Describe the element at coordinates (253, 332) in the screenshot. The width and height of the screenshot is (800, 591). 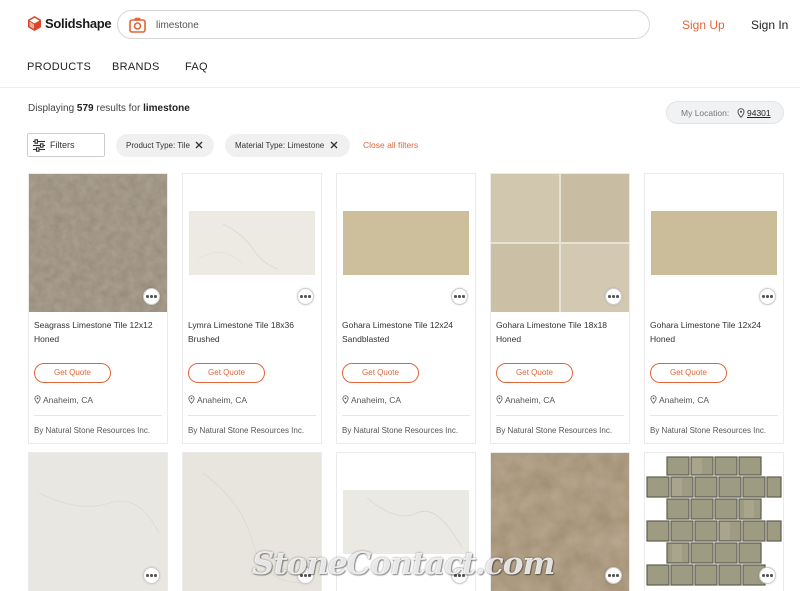
I see `product-title: Lymra Limestone Tile 18x36 Brushed` at that location.